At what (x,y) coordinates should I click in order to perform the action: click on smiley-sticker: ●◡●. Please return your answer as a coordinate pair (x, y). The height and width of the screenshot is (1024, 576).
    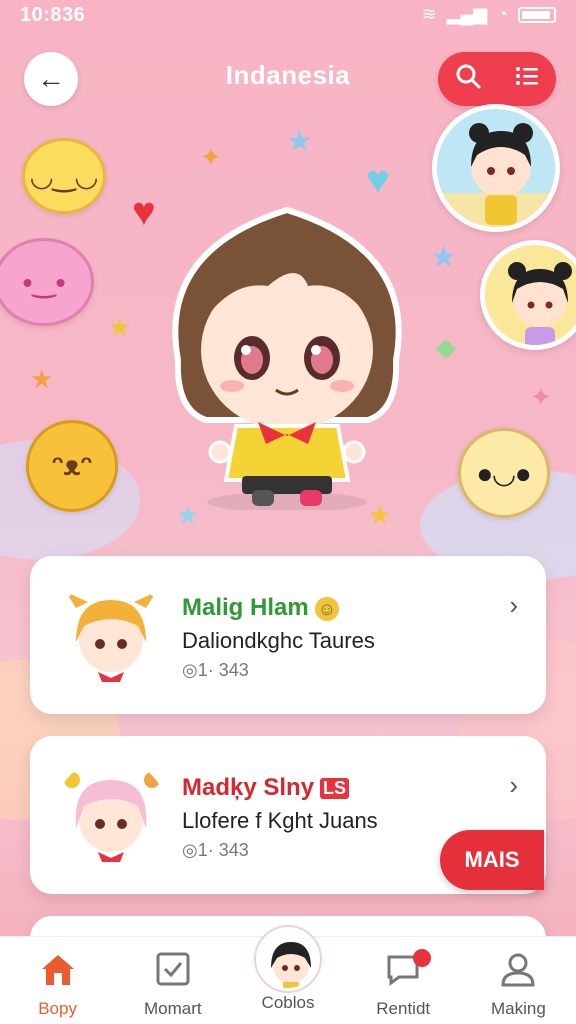
    Looking at the image, I should click on (504, 473).